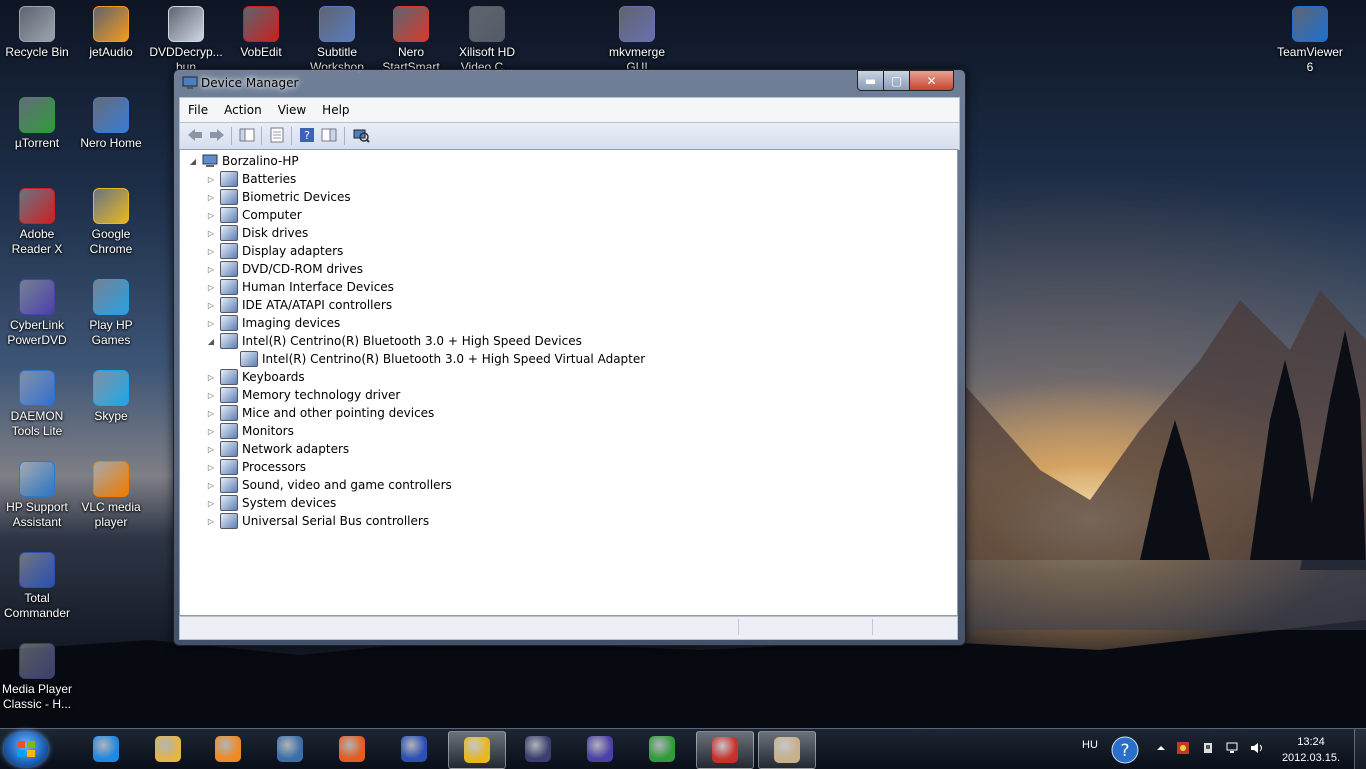 The image size is (1366, 769). I want to click on desktop-icon: TeamViewer 6, so click(1310, 37).